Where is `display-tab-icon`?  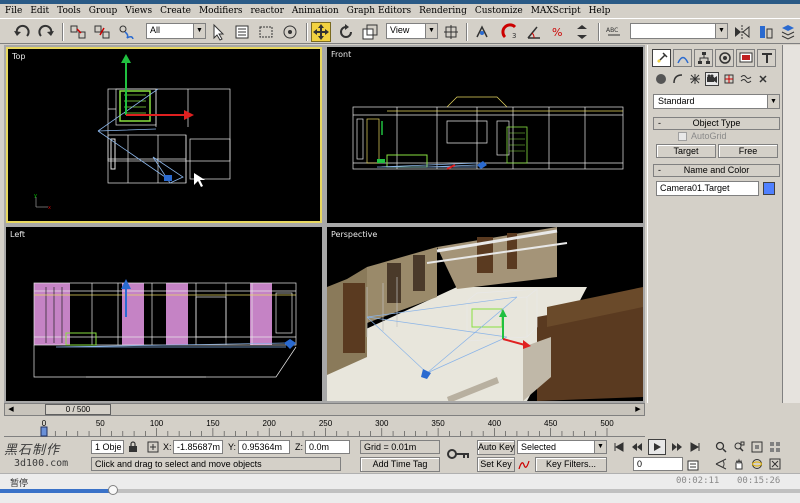
display-tab-icon is located at coordinates (745, 58).